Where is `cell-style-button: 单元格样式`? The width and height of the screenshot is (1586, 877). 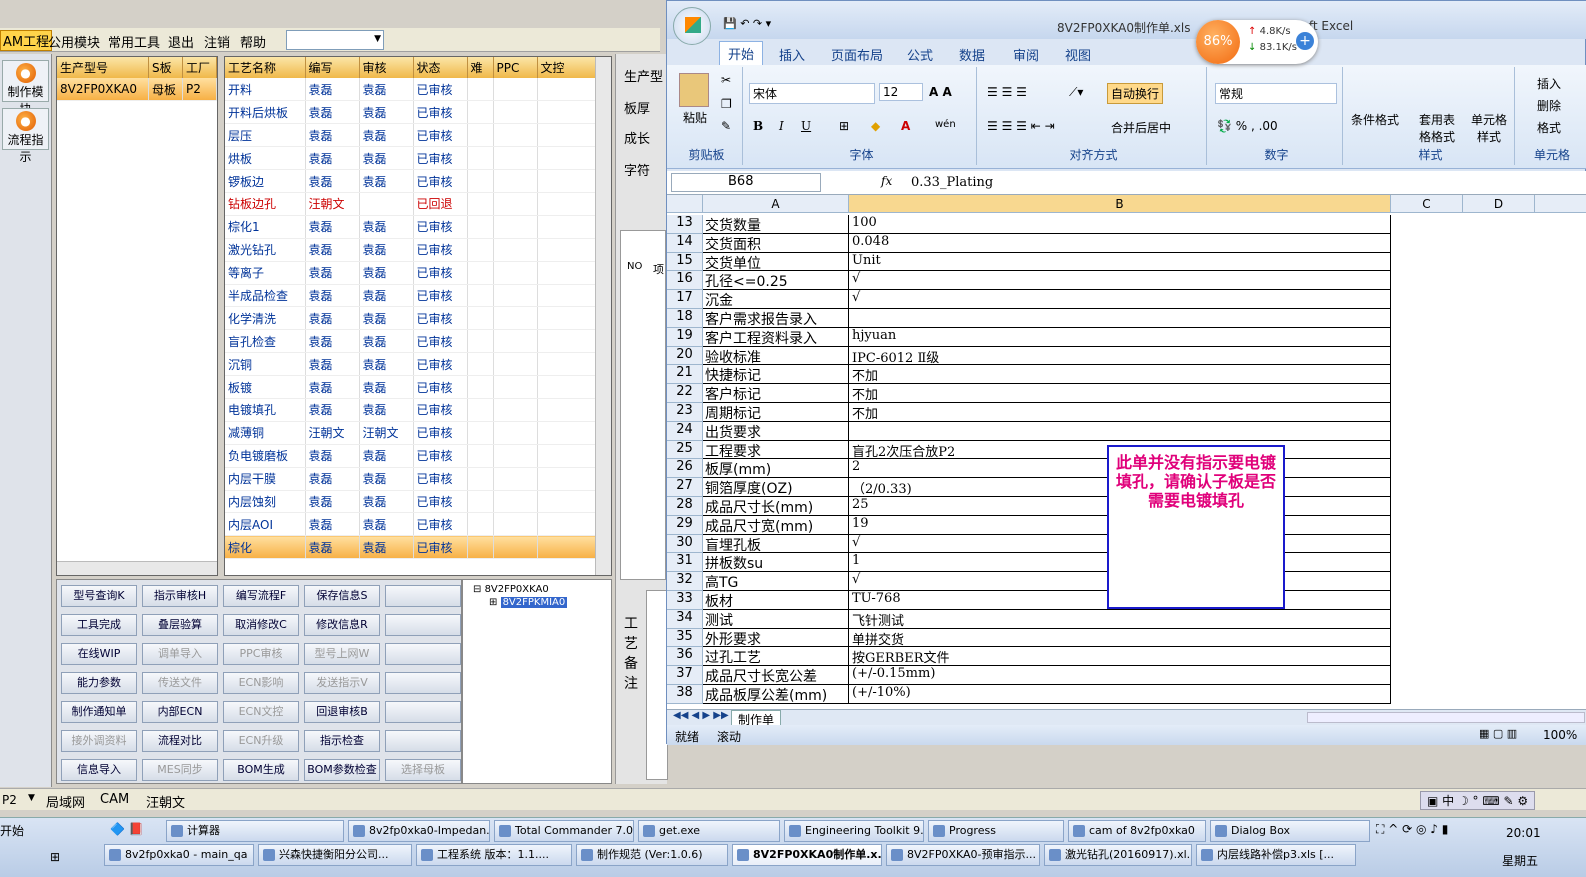
cell-style-button: 单元格样式 is located at coordinates (1489, 128).